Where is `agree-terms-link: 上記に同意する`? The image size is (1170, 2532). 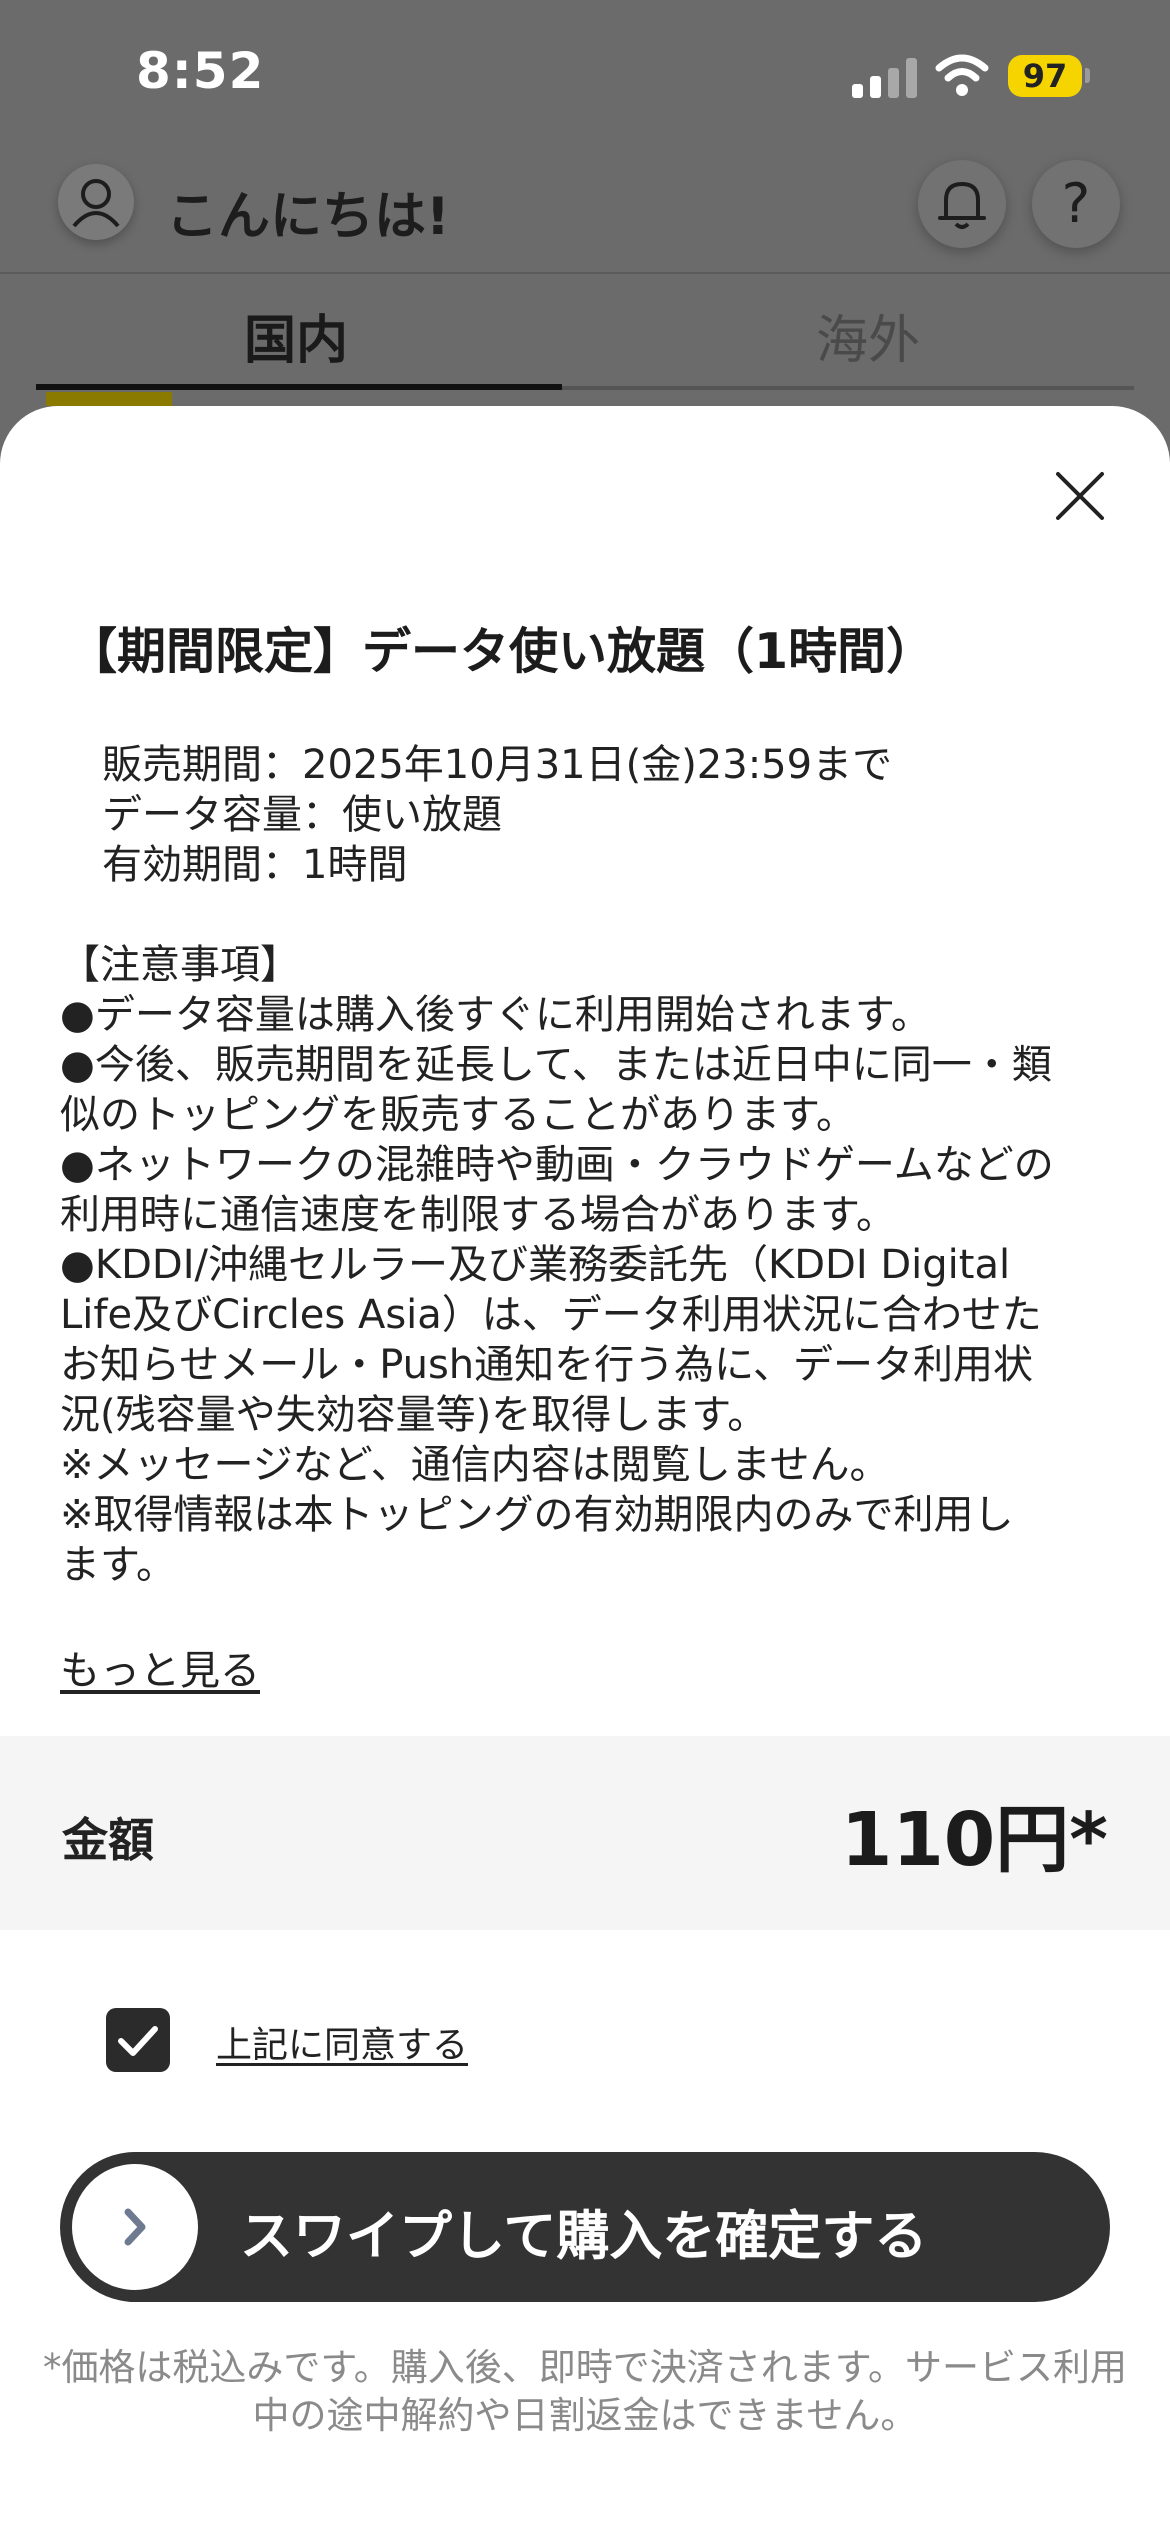 agree-terms-link: 上記に同意する is located at coordinates (342, 2042).